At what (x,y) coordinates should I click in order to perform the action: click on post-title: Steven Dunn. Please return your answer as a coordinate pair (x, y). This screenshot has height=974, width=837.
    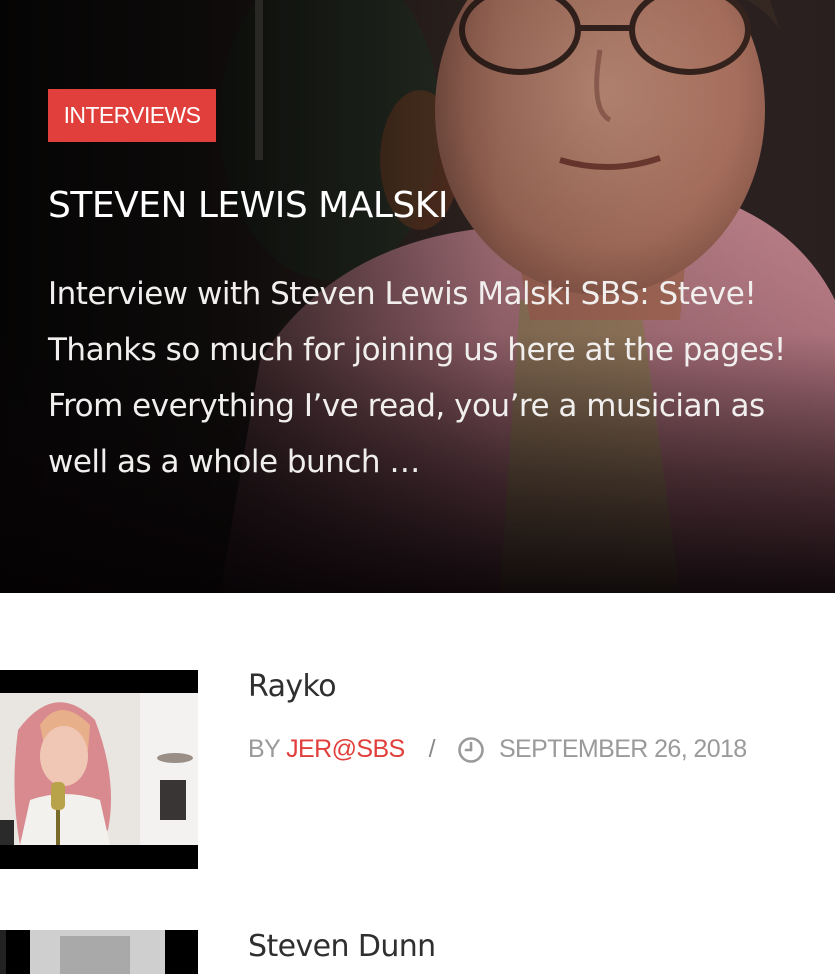
    Looking at the image, I should click on (342, 946).